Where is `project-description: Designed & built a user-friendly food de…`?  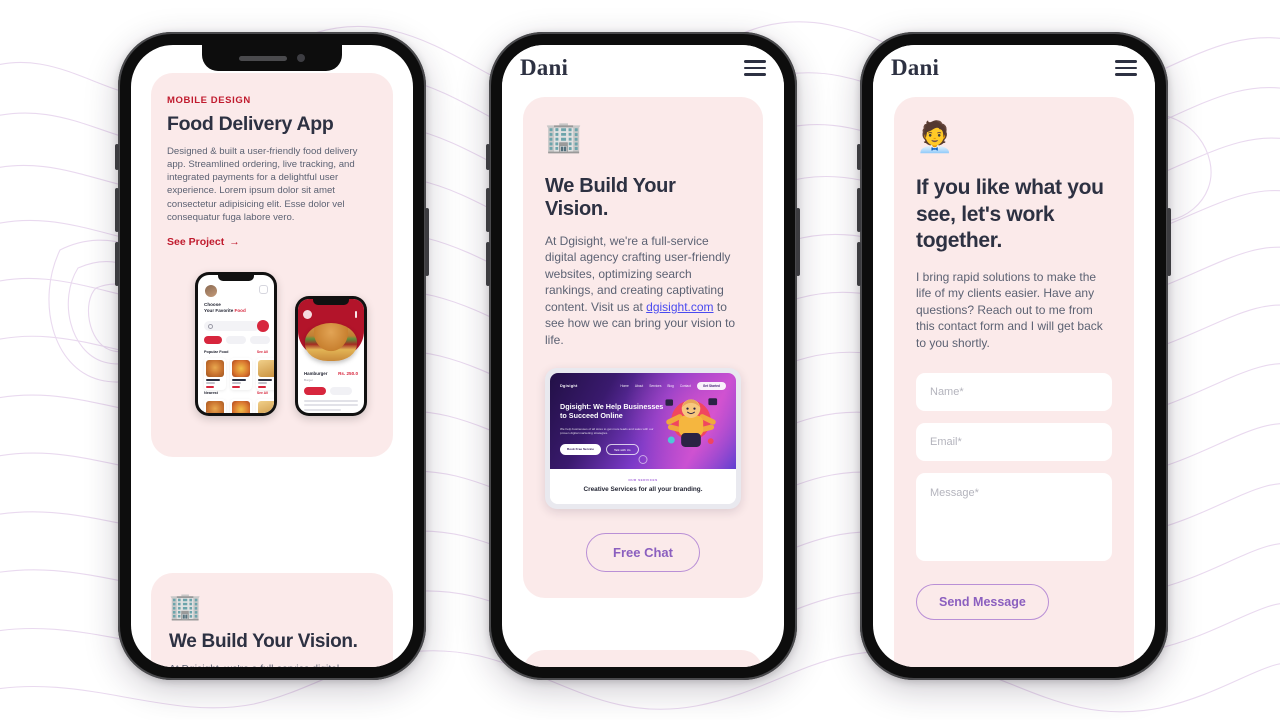
project-description: Designed & built a user-friendly food de… is located at coordinates (262, 184).